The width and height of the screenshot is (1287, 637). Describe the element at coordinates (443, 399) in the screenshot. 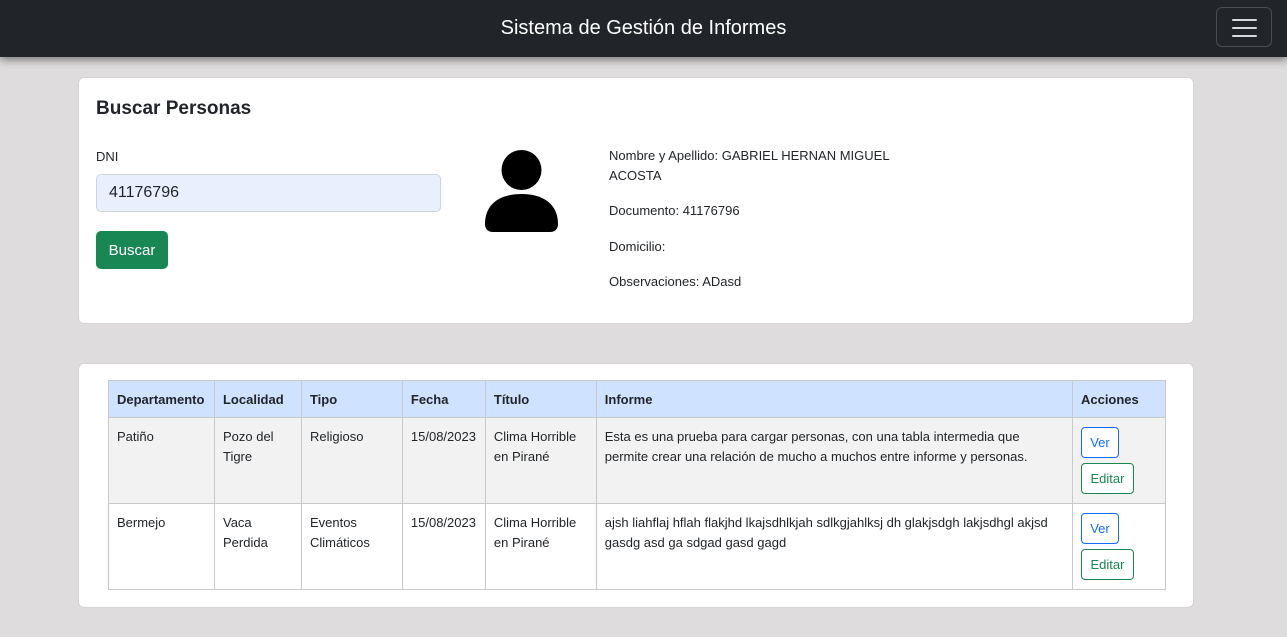

I see `header-fecha: Fecha` at that location.